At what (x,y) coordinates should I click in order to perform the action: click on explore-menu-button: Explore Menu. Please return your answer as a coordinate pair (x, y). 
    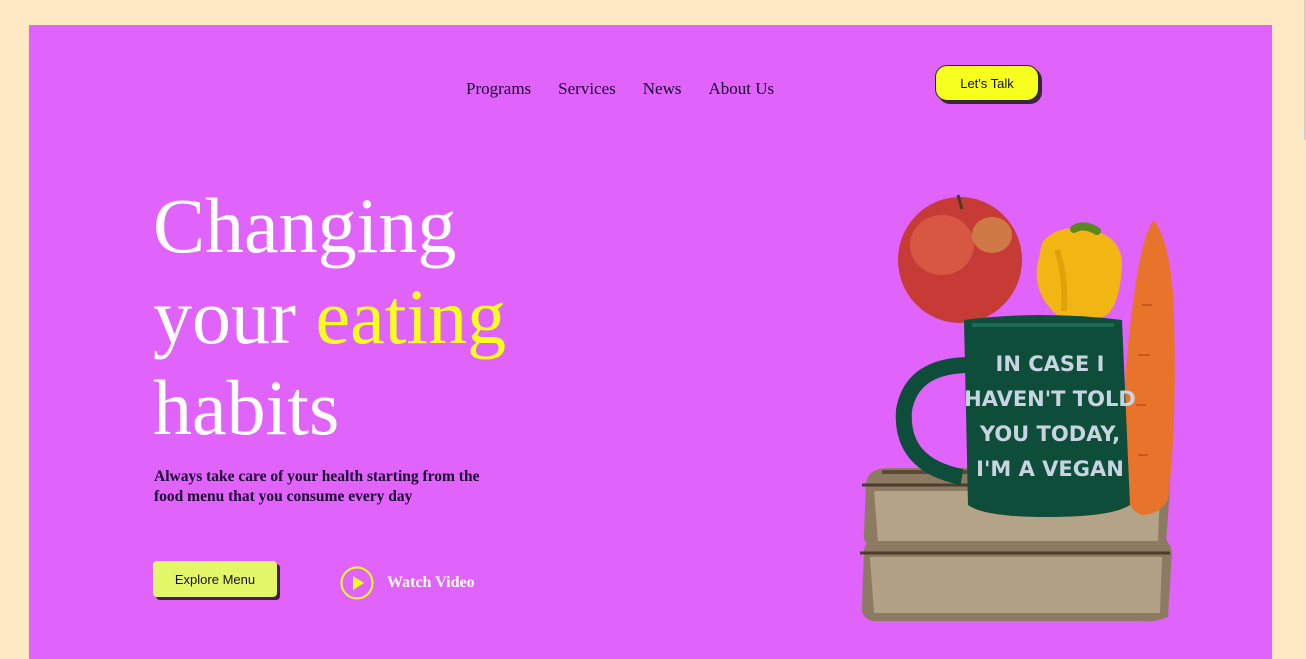
    Looking at the image, I should click on (215, 579).